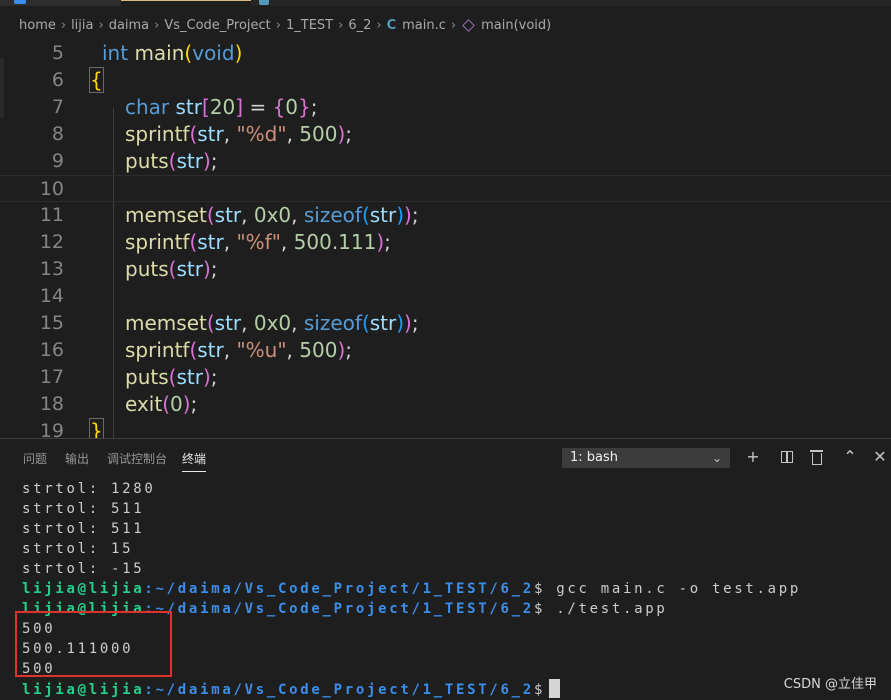 Image resolution: width=891 pixels, height=700 pixels. Describe the element at coordinates (83, 569) in the screenshot. I see `terminal-line: strtol: -15` at that location.